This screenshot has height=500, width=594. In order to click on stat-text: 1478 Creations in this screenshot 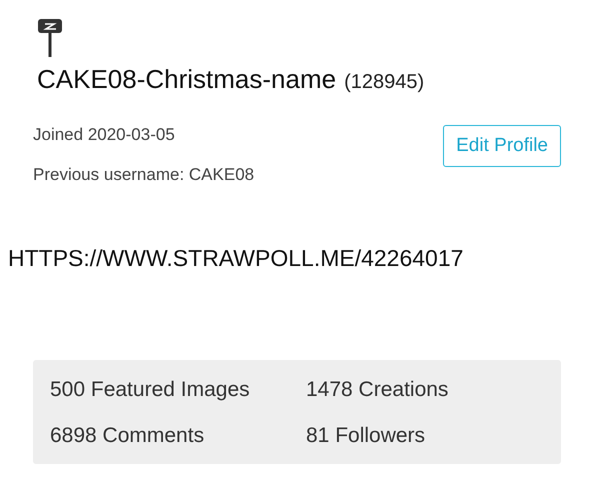, I will do `click(378, 390)`.